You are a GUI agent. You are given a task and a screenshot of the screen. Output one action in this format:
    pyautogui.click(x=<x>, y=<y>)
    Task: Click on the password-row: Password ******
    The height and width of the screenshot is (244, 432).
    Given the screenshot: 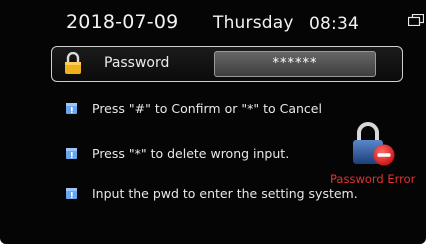 What is the action you would take?
    pyautogui.click(x=227, y=64)
    